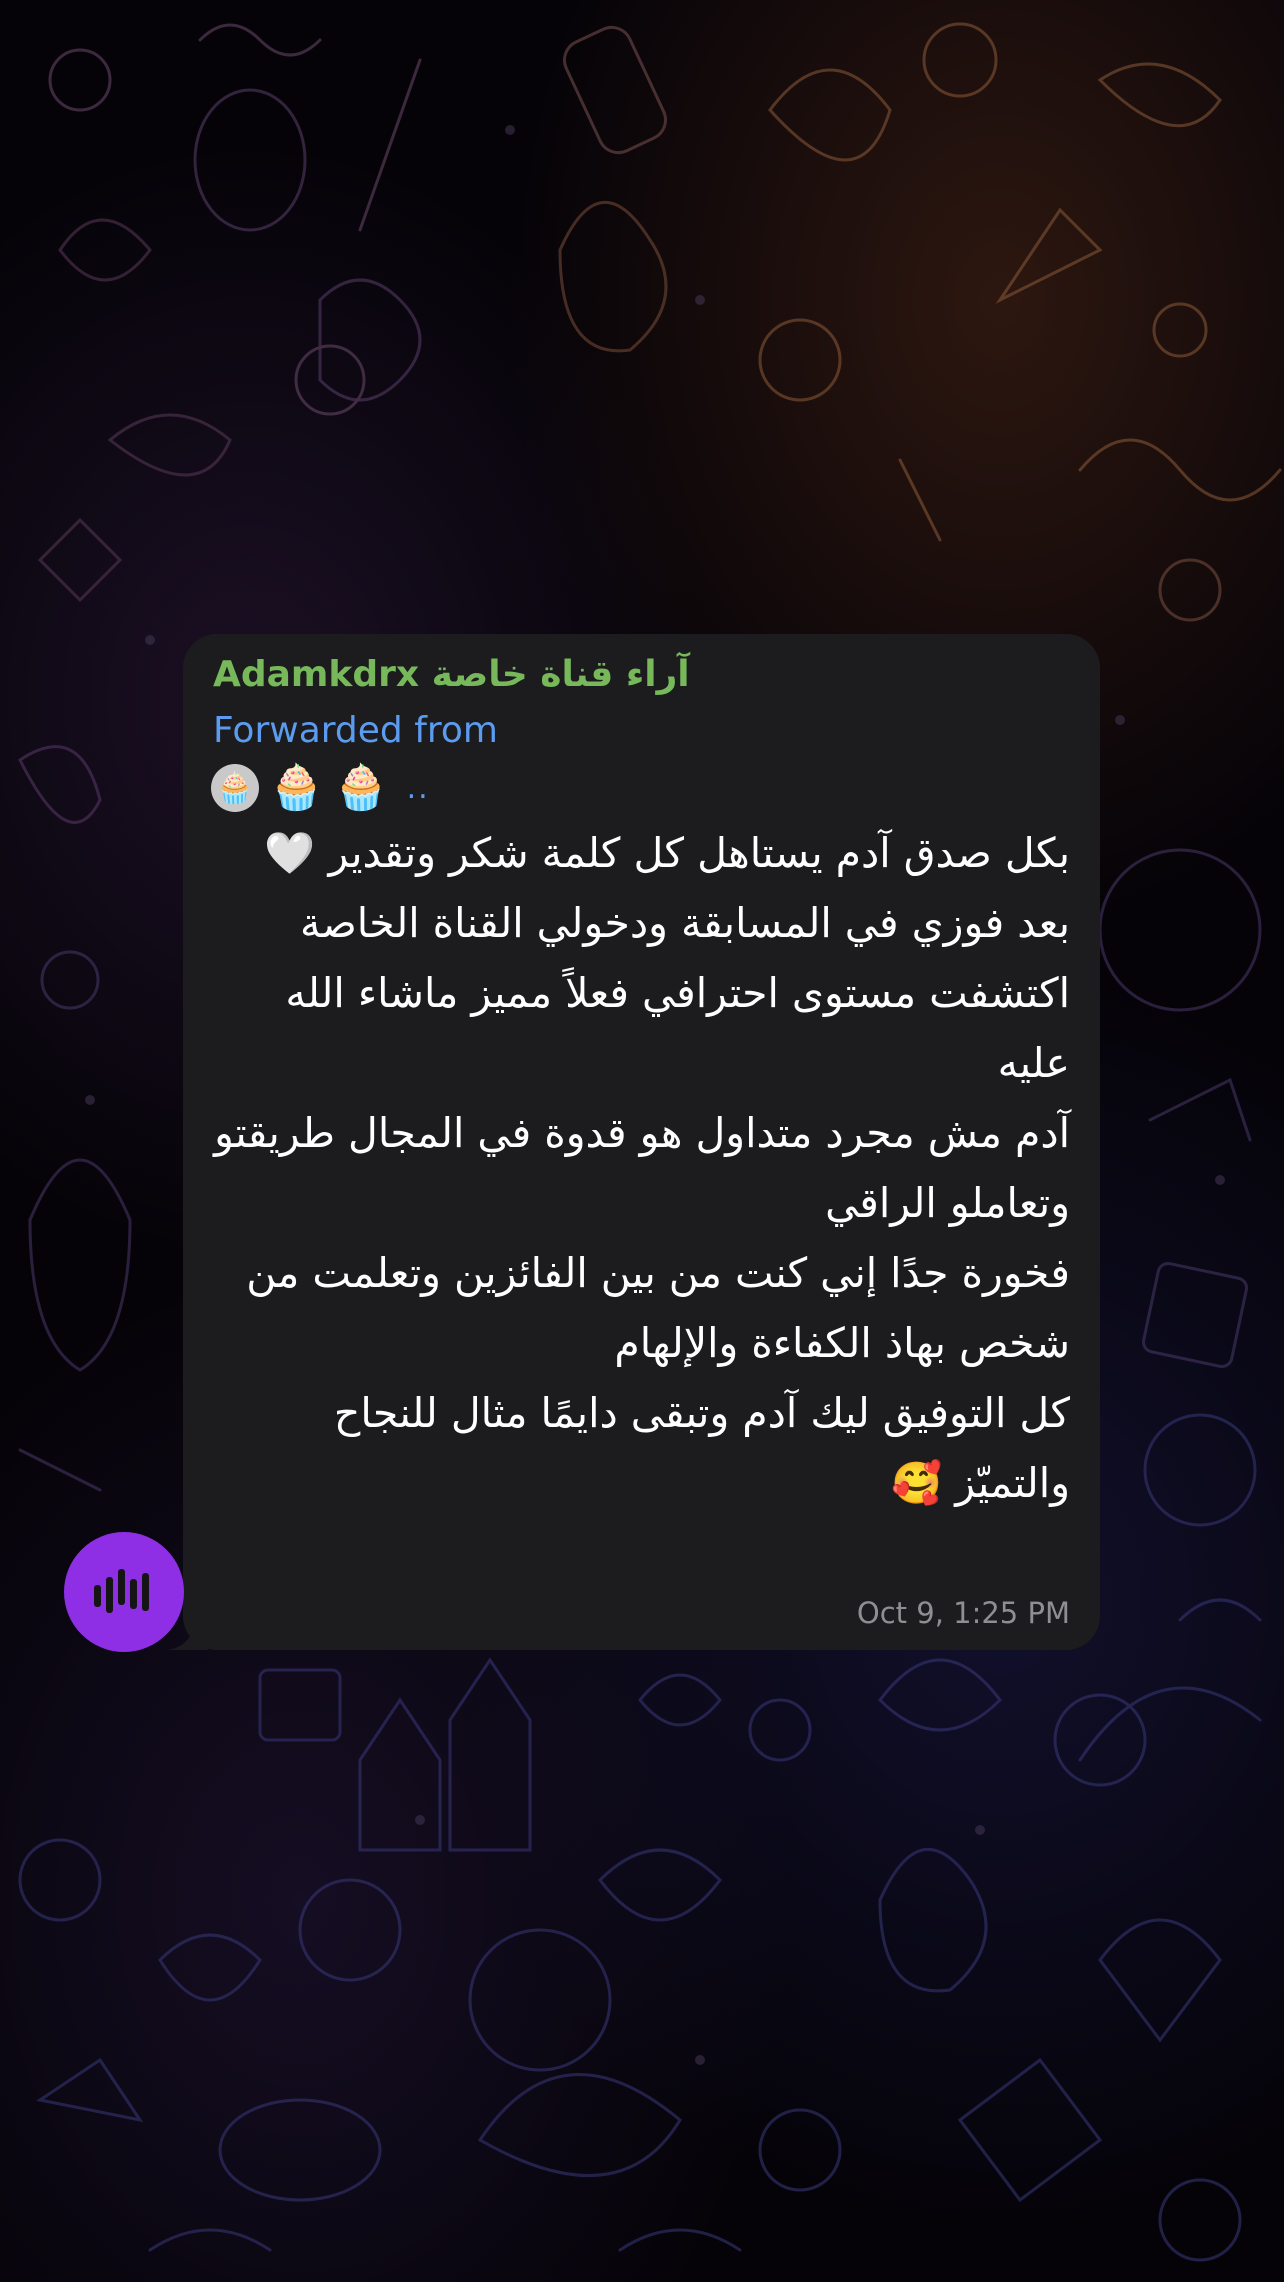 The height and width of the screenshot is (2282, 1284). Describe the element at coordinates (641, 674) in the screenshot. I see `forwarded-channel-name: Adamkdrx آراء قناة خاصة` at that location.